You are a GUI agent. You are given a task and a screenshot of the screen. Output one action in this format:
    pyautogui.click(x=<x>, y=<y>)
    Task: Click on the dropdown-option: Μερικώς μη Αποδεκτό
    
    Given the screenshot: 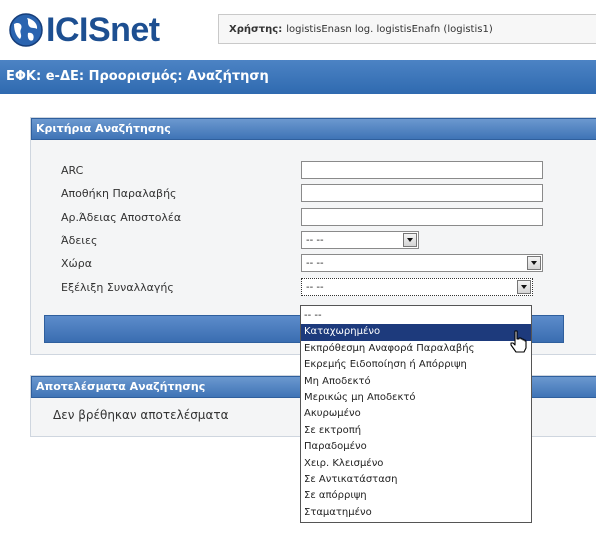 What is the action you would take?
    pyautogui.click(x=416, y=398)
    